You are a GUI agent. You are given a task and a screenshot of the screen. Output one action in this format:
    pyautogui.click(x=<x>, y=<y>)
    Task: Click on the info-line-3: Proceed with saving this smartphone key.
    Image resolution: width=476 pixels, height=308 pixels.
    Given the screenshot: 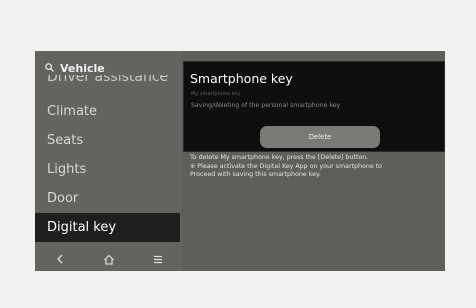 What is the action you would take?
    pyautogui.click(x=255, y=174)
    